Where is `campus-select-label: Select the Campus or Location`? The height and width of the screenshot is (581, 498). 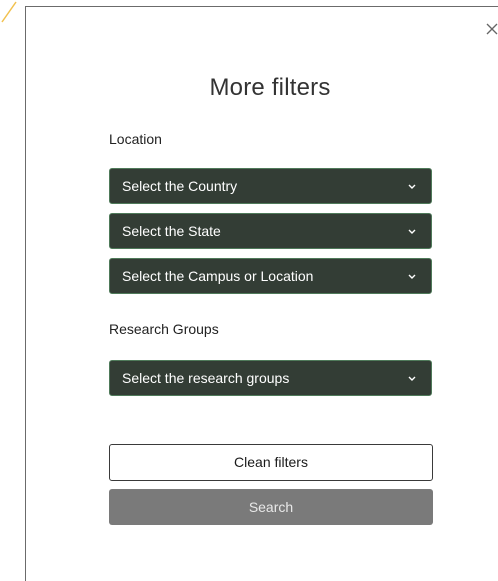 campus-select-label: Select the Campus or Location is located at coordinates (218, 276).